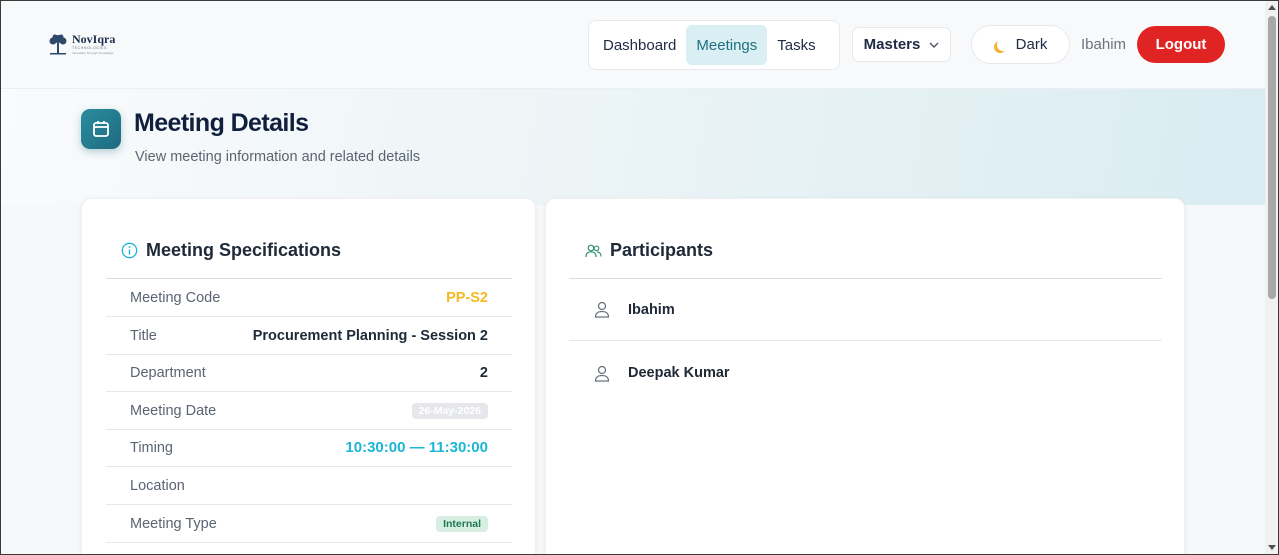 The width and height of the screenshot is (1279, 555). I want to click on masters-dropdown: Masters, so click(901, 44).